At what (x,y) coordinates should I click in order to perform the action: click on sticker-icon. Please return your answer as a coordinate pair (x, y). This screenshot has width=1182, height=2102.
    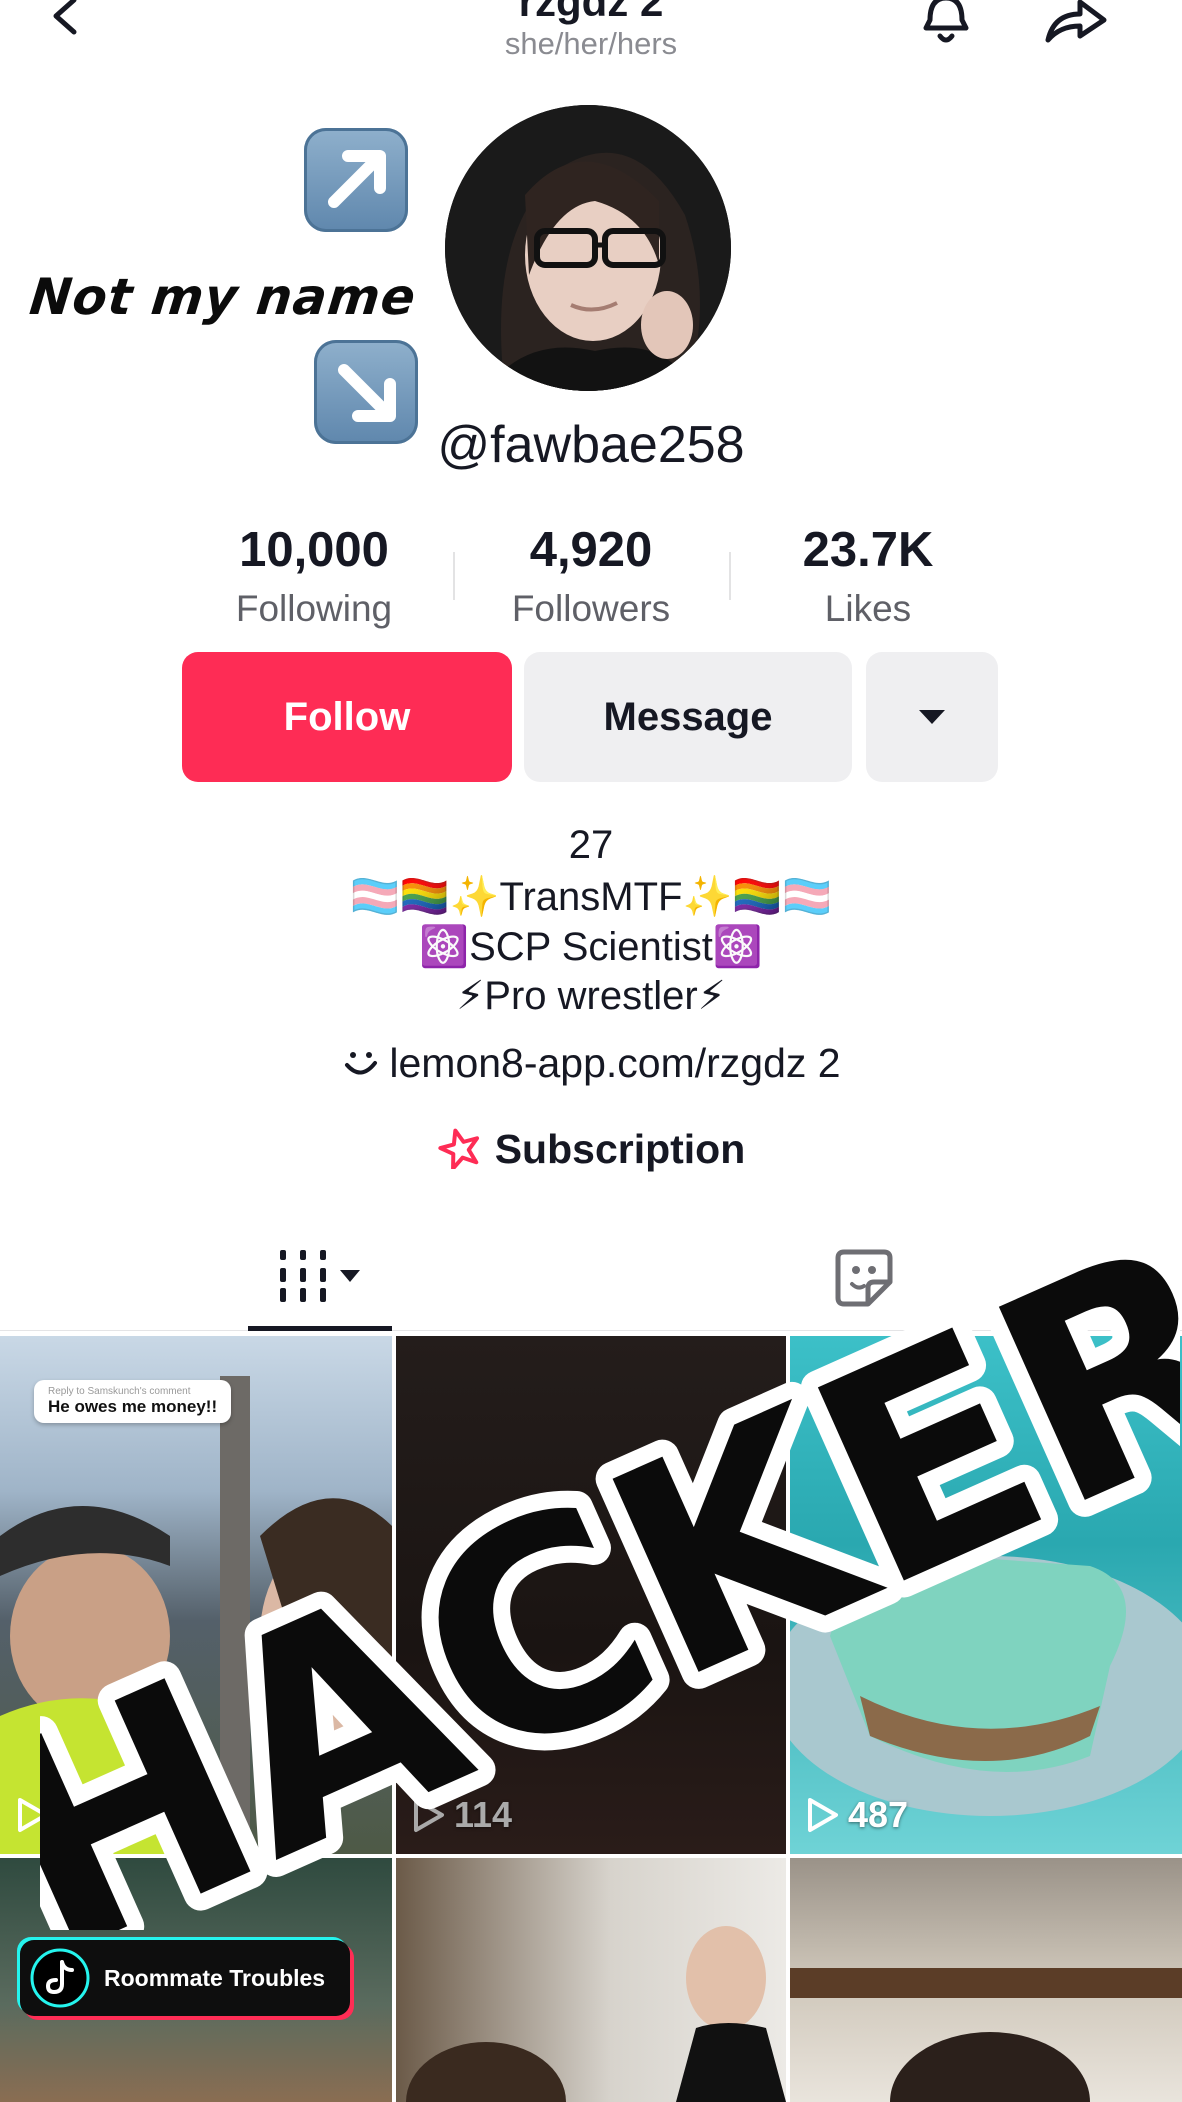
    Looking at the image, I should click on (864, 1278).